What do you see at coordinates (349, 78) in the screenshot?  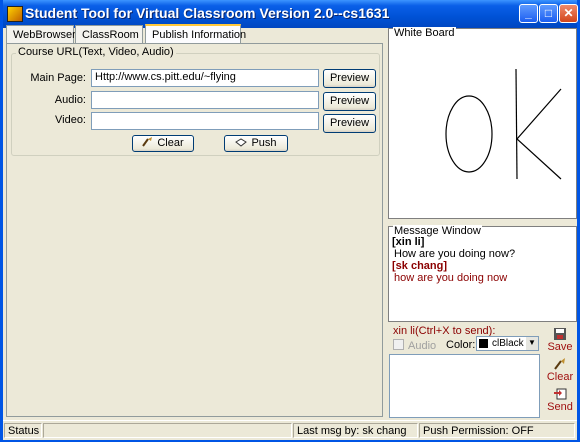 I see `main-page-preview-button: Preview` at bounding box center [349, 78].